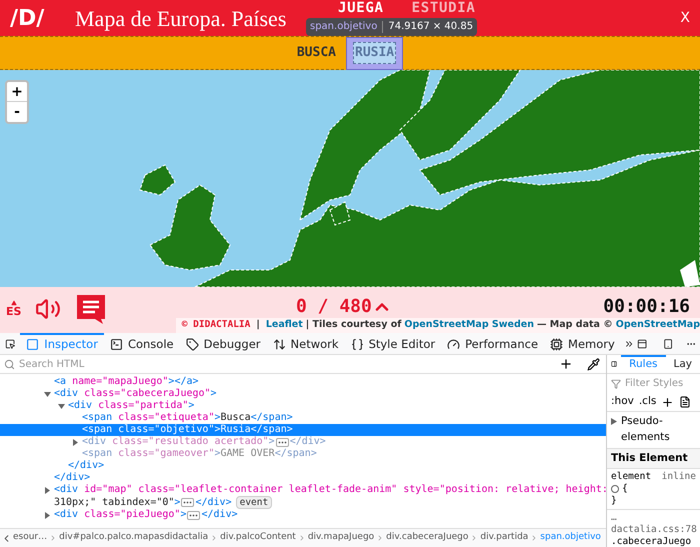 The width and height of the screenshot is (700, 547). I want to click on search-icon, so click(9, 364).